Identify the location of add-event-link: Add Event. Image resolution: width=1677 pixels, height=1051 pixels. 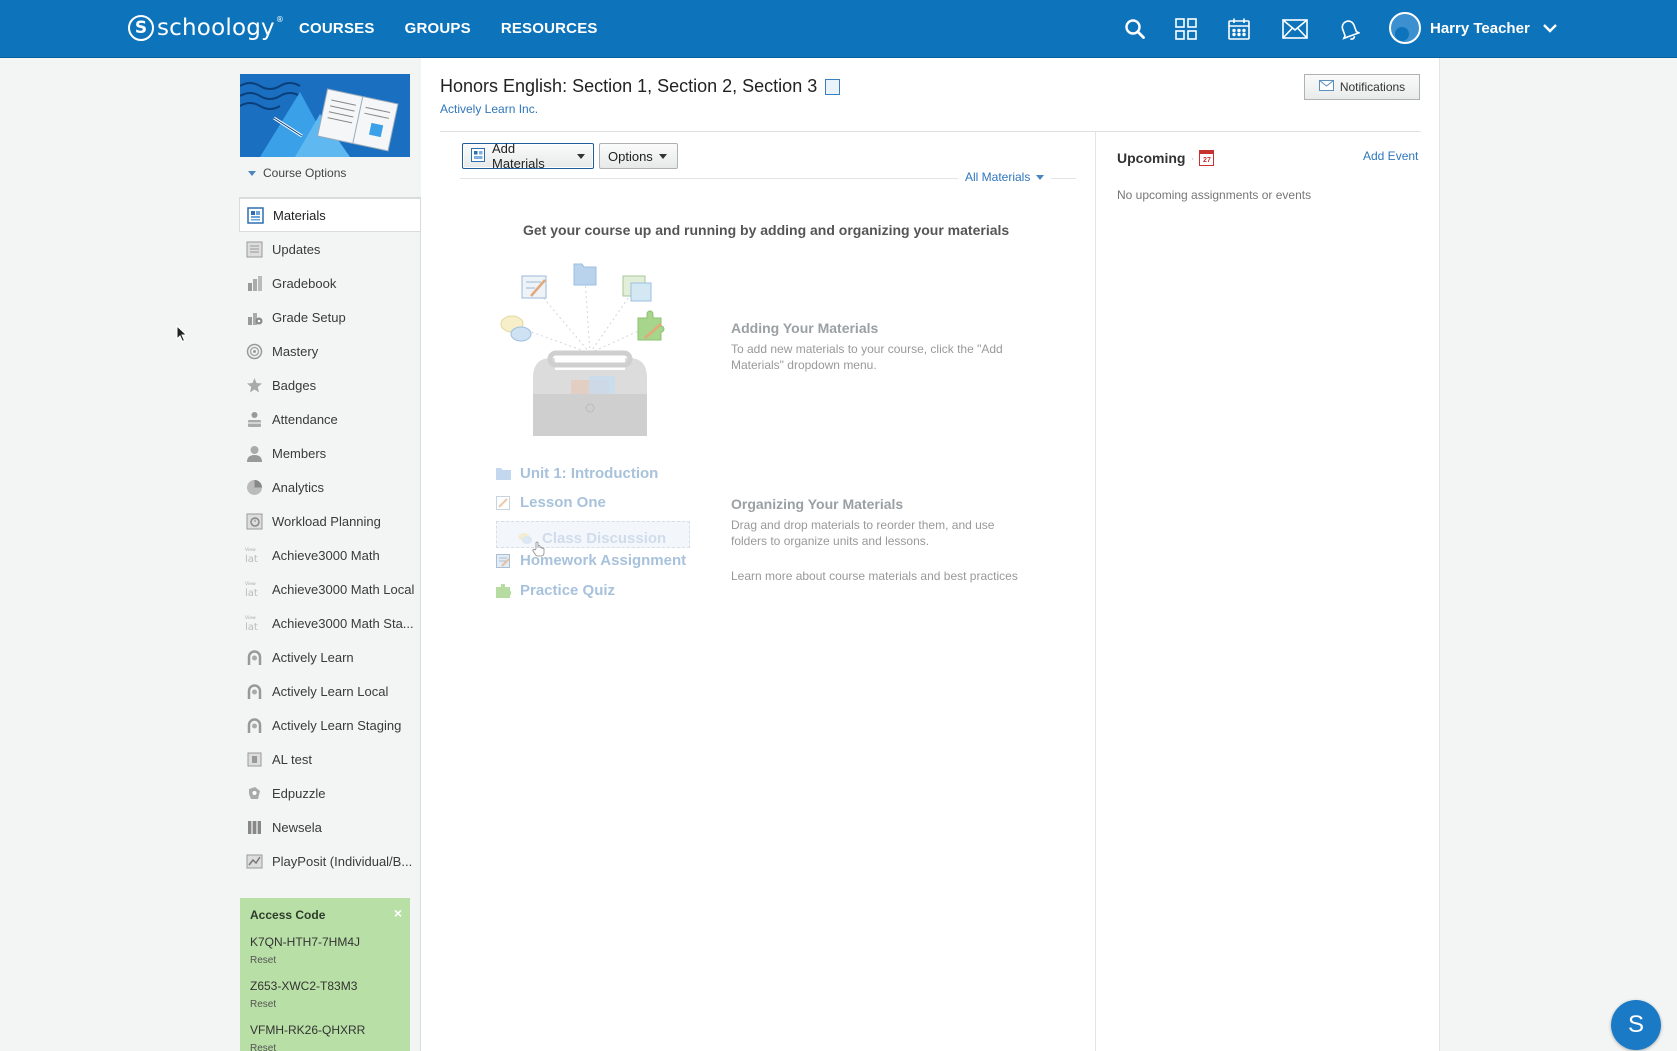
(1390, 156).